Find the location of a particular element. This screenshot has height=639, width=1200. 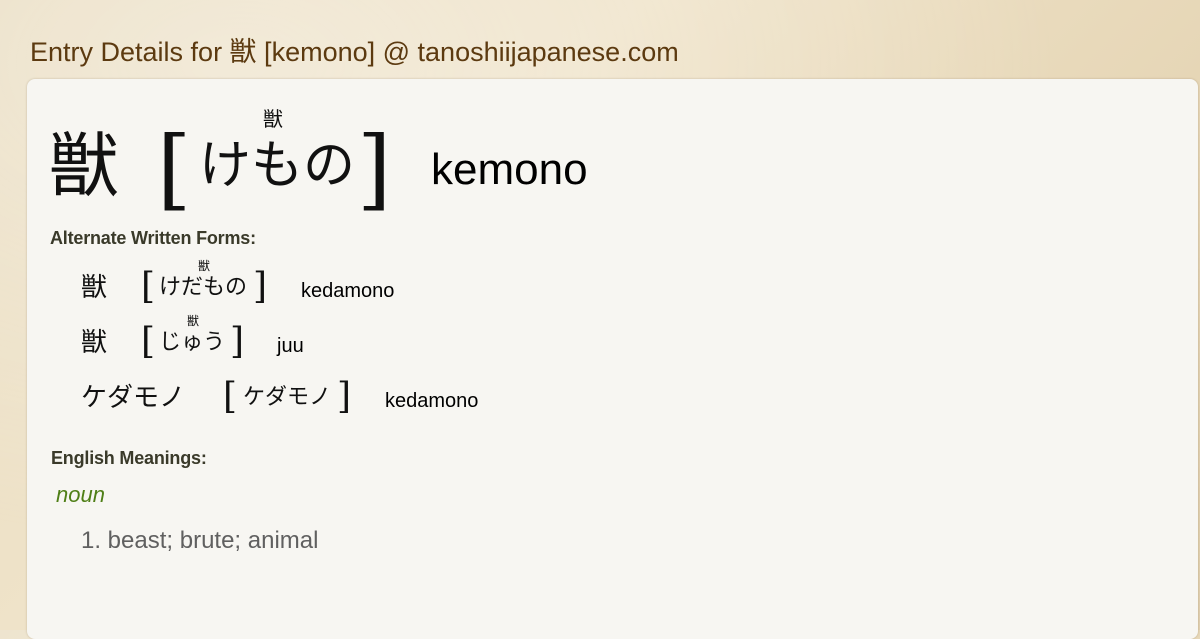

alternate-form-item: 獣 [ 獣 じゅう ] juu is located at coordinates (577, 340).